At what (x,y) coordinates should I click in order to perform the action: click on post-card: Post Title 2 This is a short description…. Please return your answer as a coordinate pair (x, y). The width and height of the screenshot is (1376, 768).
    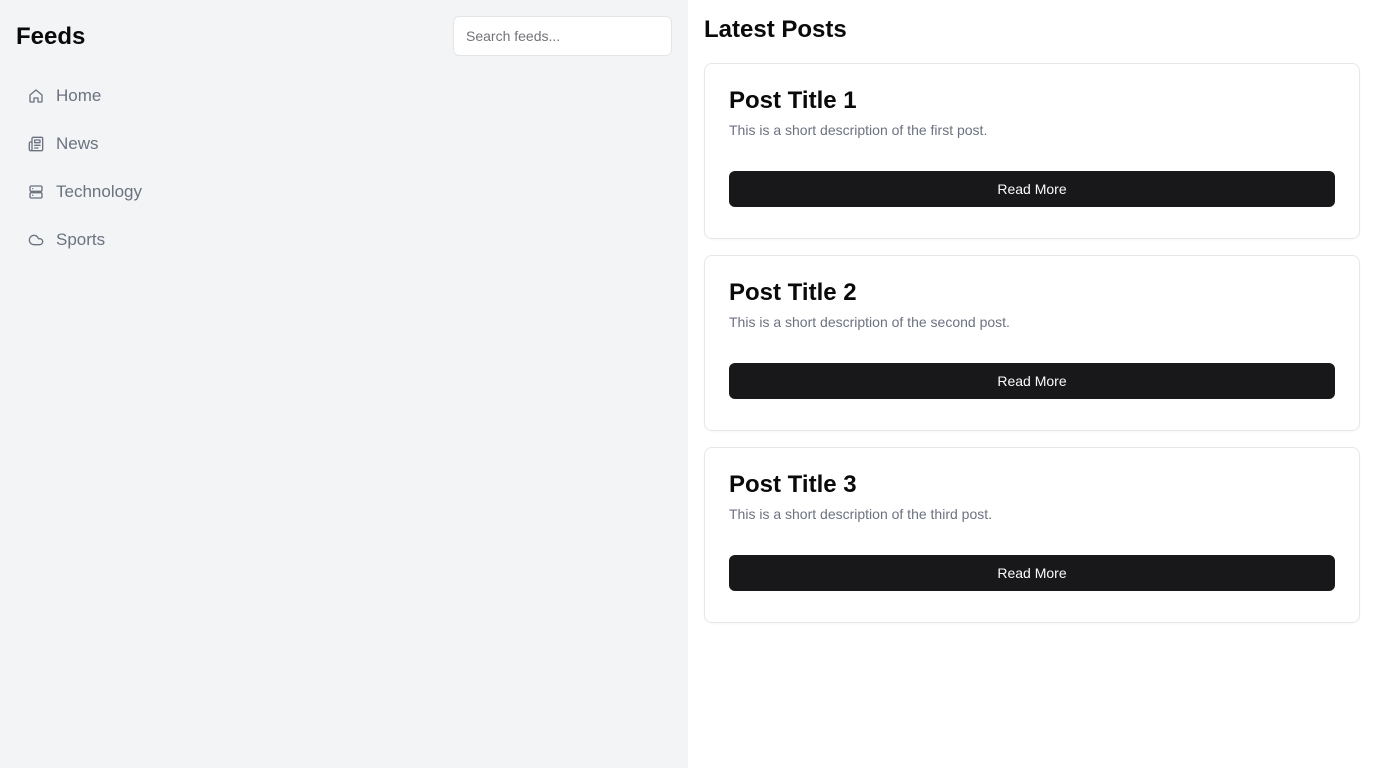
    Looking at the image, I should click on (1032, 343).